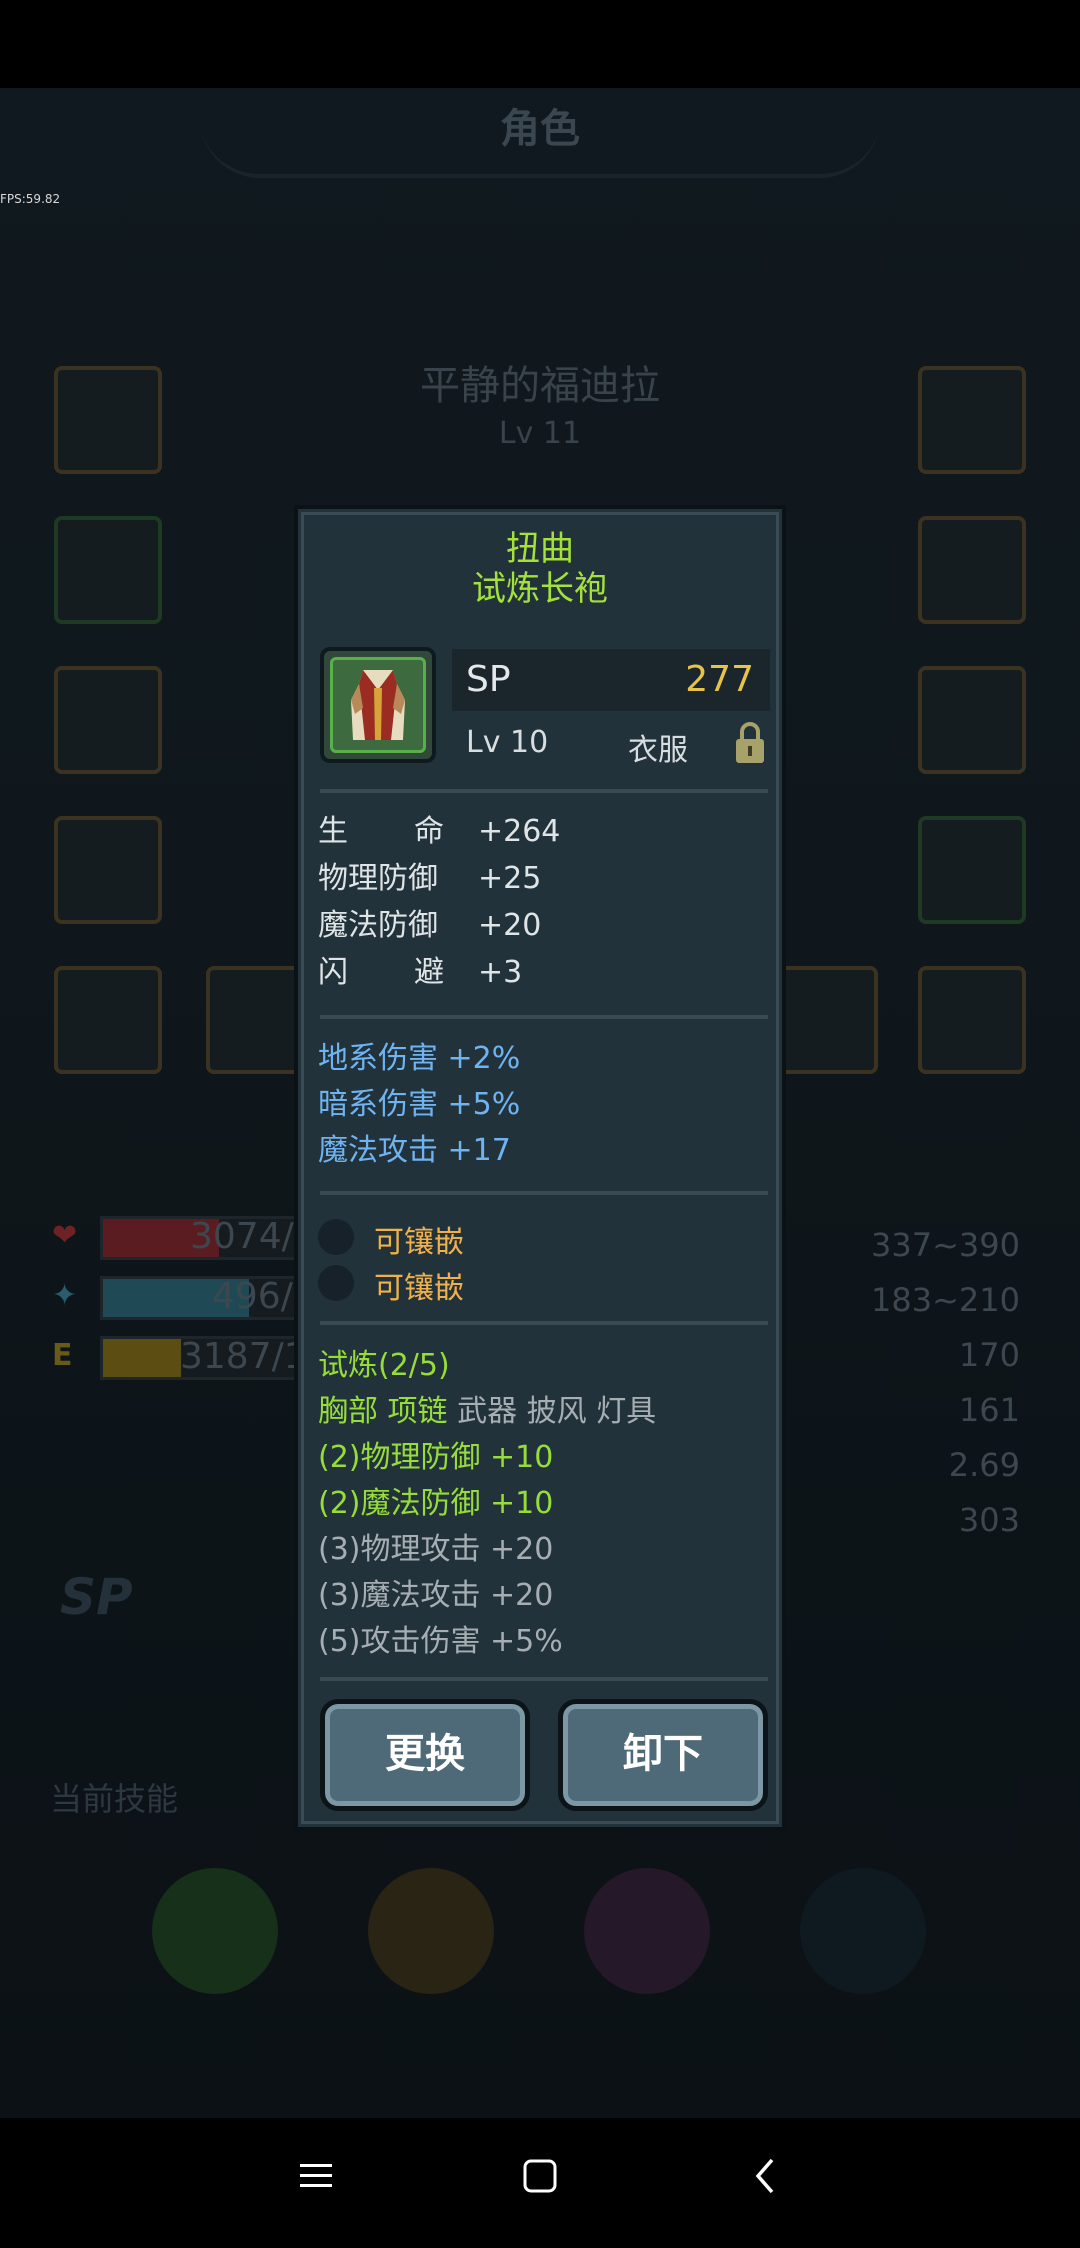  What do you see at coordinates (30, 199) in the screenshot?
I see `fps-counter: FPS:59.82` at bounding box center [30, 199].